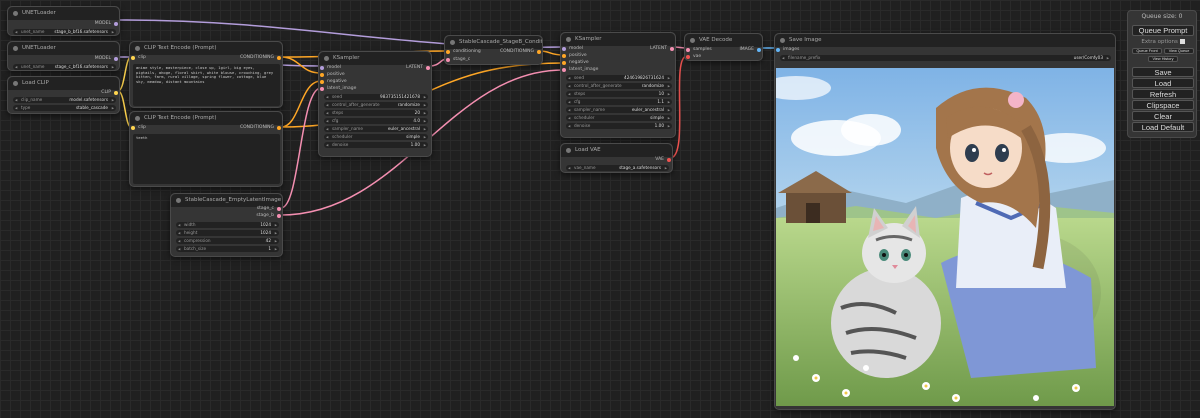 The width and height of the screenshot is (1200, 418). Describe the element at coordinates (616, 150) in the screenshot. I see `node-title: Load VAE` at that location.